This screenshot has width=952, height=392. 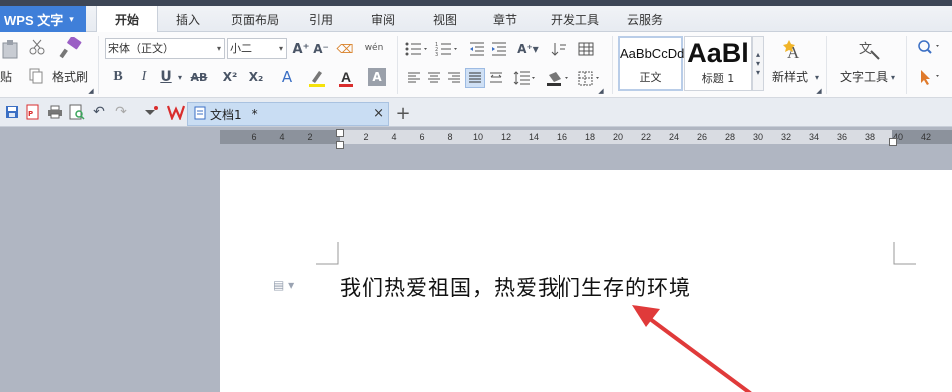 What do you see at coordinates (403, 113) in the screenshot?
I see `new-tab-icon: +` at bounding box center [403, 113].